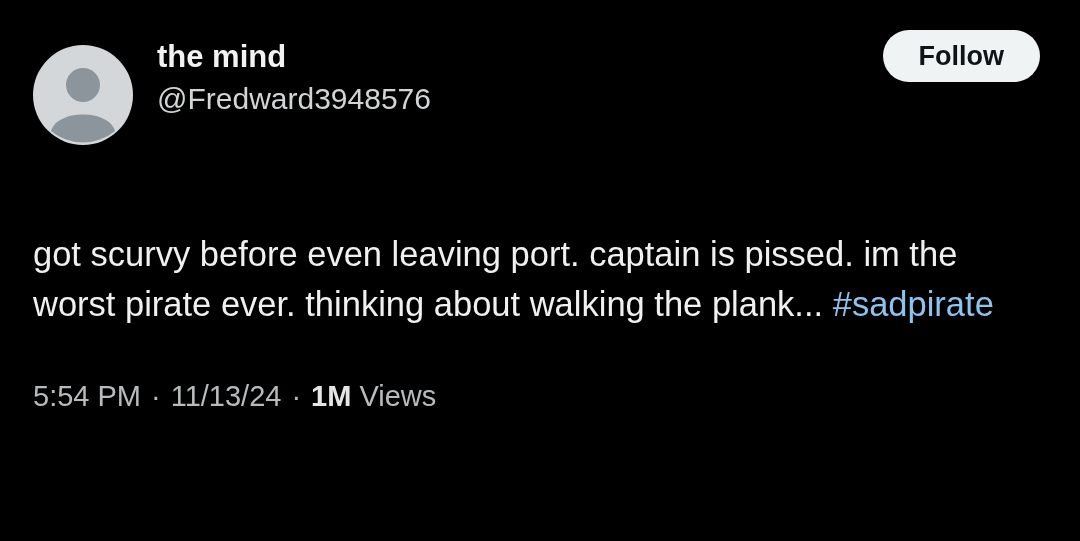 This screenshot has height=541, width=1080. What do you see at coordinates (913, 304) in the screenshot?
I see `hashtag-link: #sadpirate` at bounding box center [913, 304].